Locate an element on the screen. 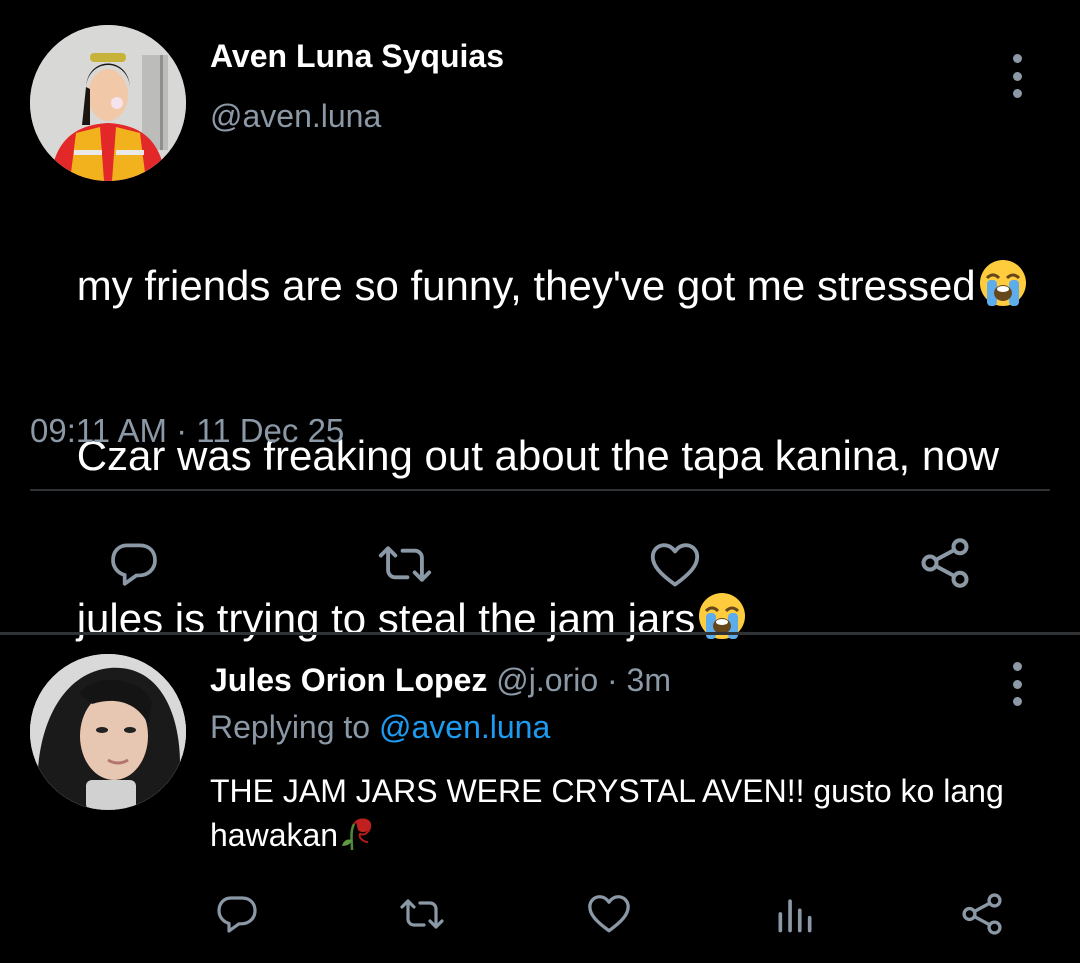 This screenshot has width=1080, height=963. reply-analytics-button is located at coordinates (795, 914).